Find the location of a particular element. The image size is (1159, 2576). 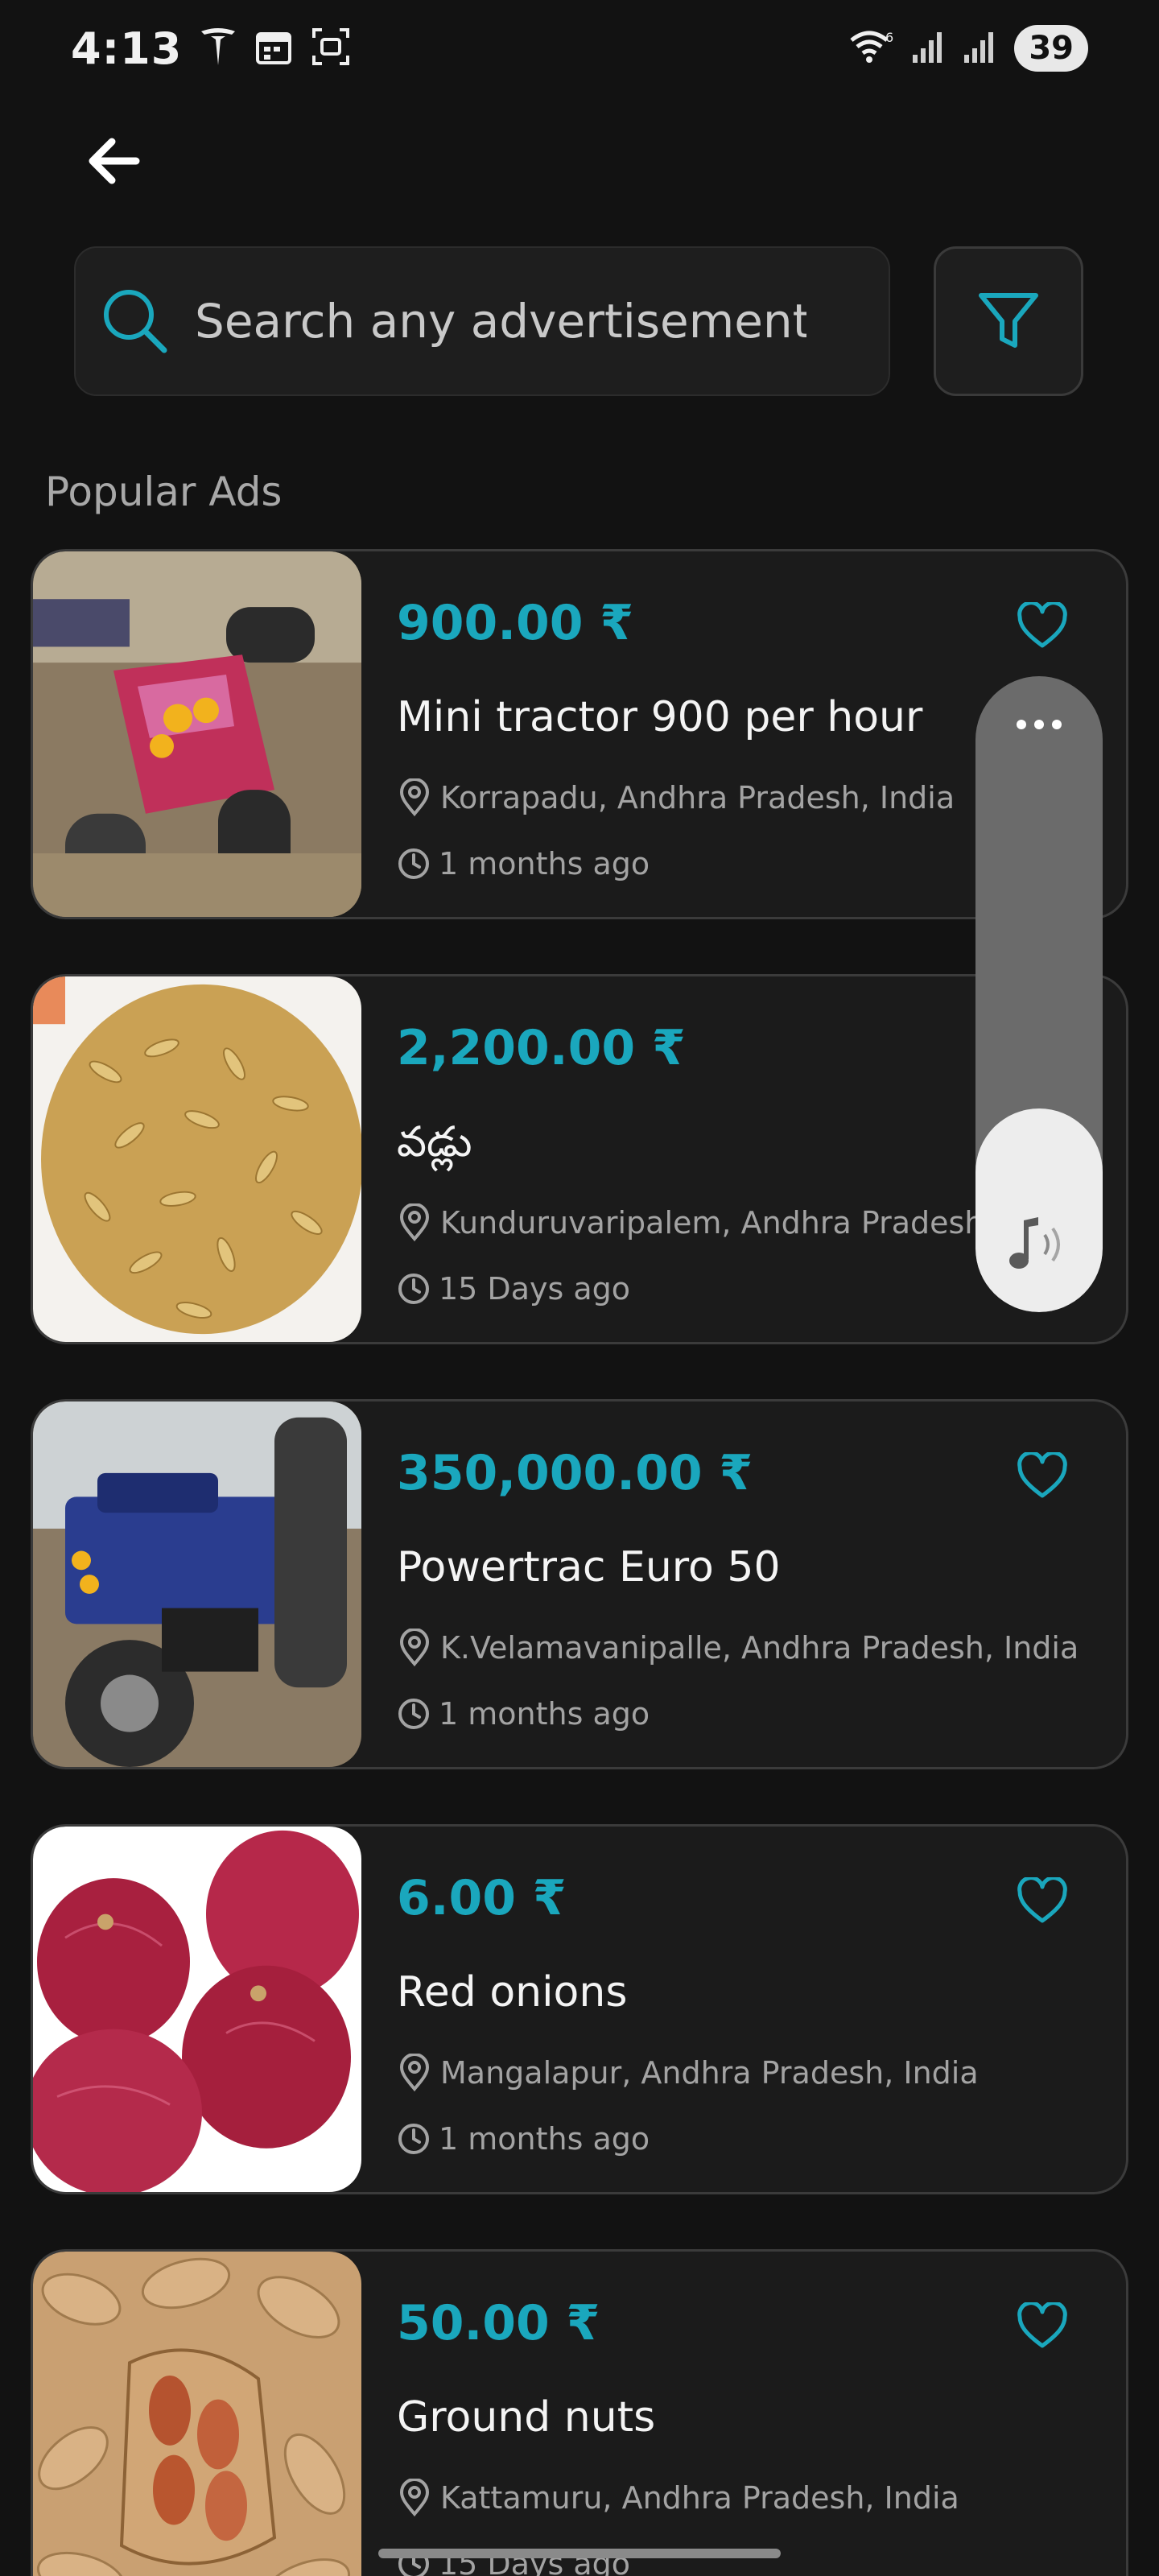

ad-title: Red onions is located at coordinates (512, 1992).